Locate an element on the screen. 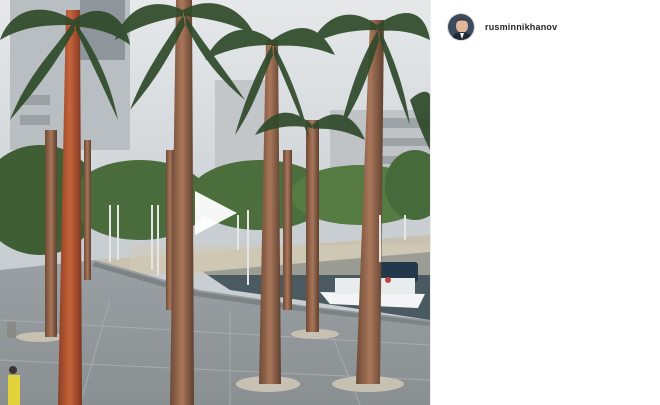 This screenshot has height=405, width=660. play-button is located at coordinates (216, 213).